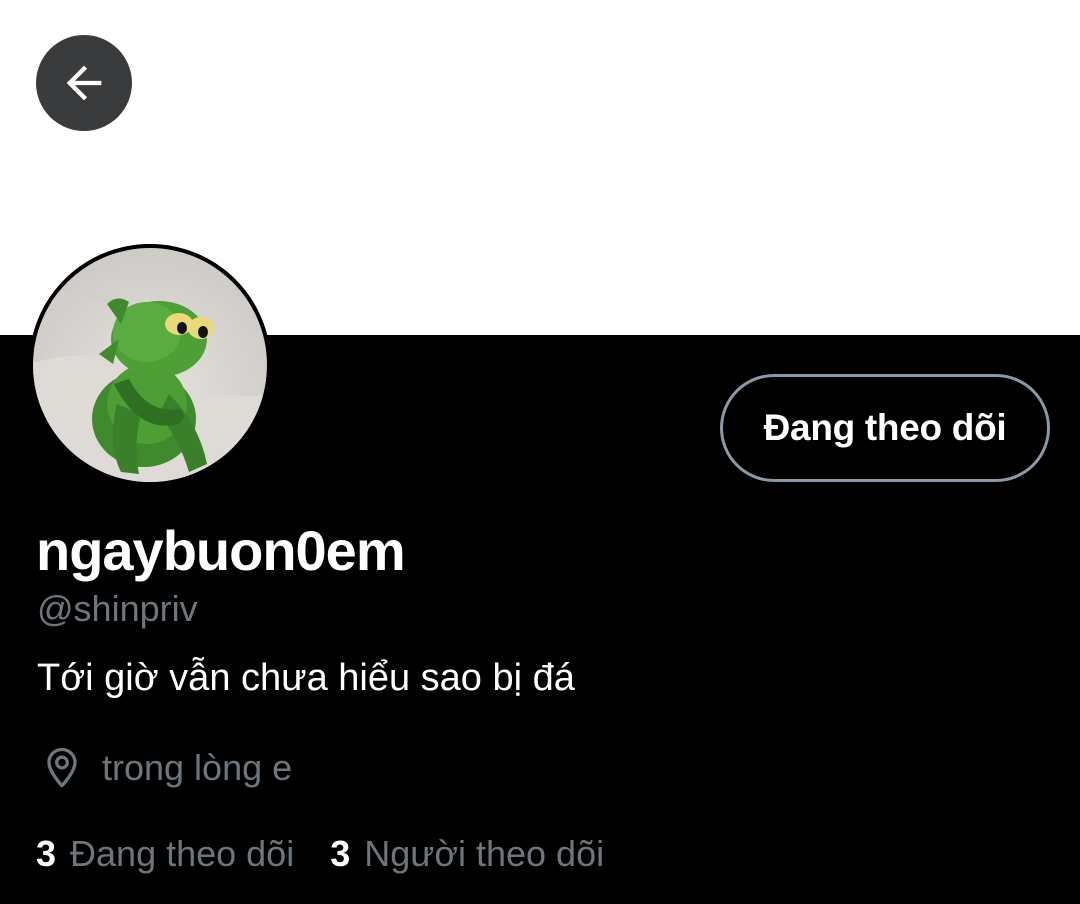 The width and height of the screenshot is (1080, 904). I want to click on location-pin-icon, so click(62, 768).